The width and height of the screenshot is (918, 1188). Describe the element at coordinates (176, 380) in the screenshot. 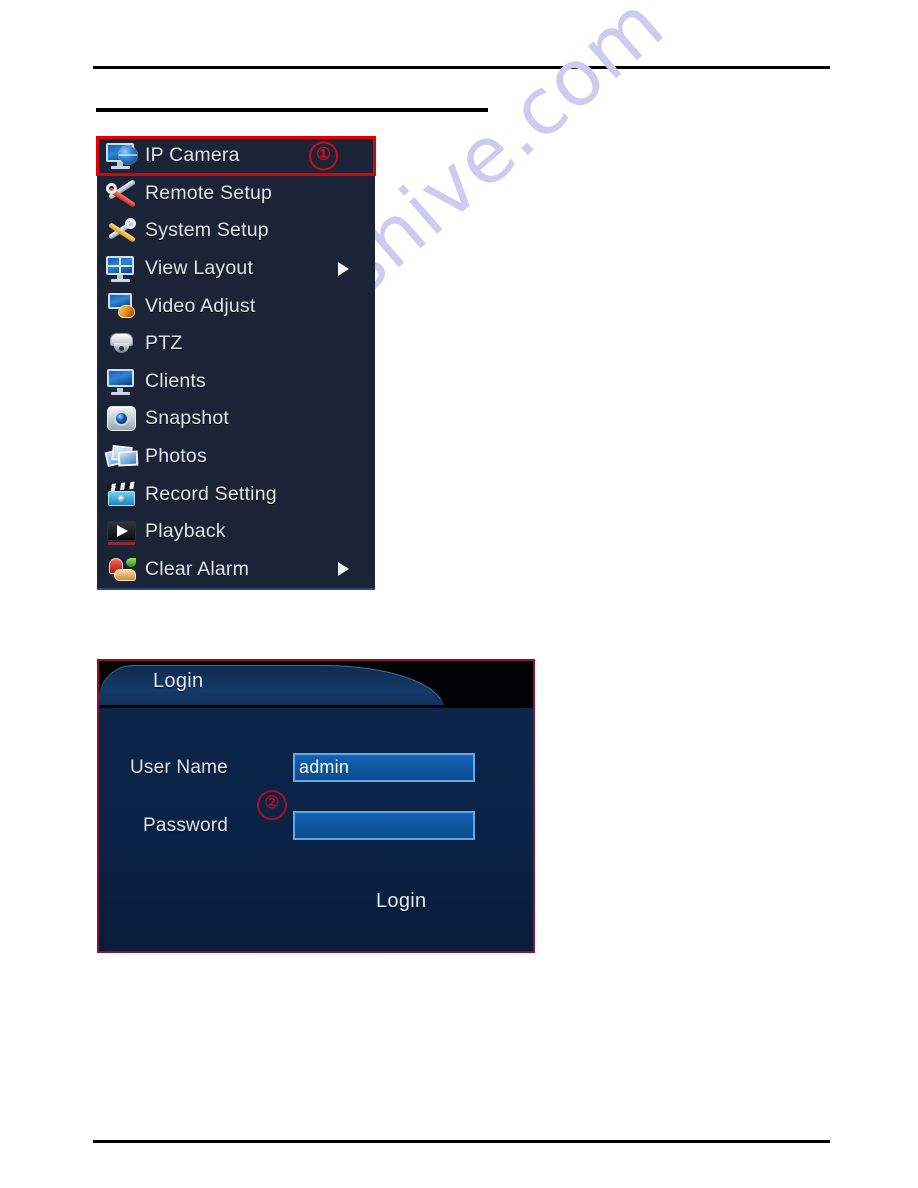

I see `menu-item-label: Clients` at that location.